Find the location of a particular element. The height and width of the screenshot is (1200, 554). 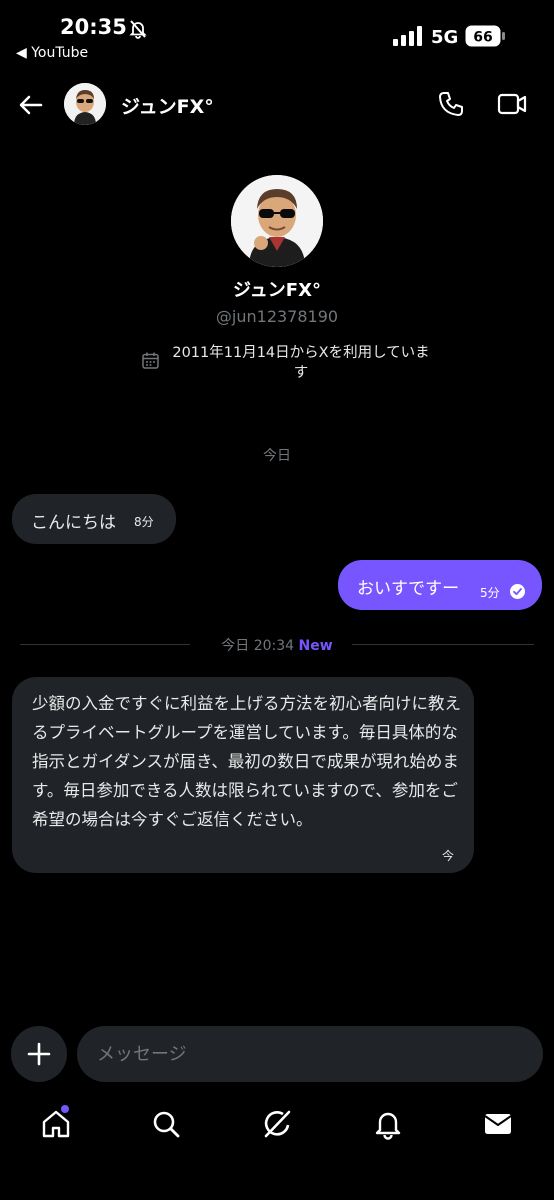

status-bar: 20:35 ◀ YouTube 5G 66 is located at coordinates (277, 35).